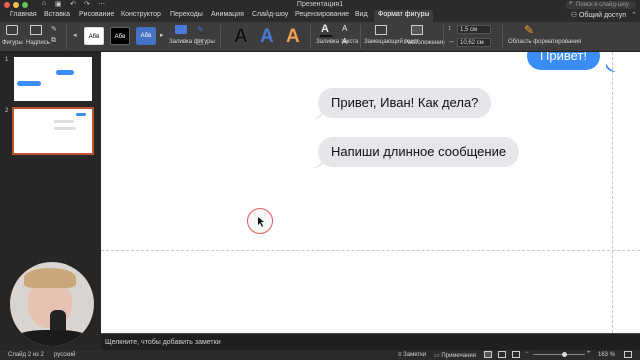 The width and height of the screenshot is (640, 360). I want to click on shapes-button-label: Фигуры, so click(12, 43).